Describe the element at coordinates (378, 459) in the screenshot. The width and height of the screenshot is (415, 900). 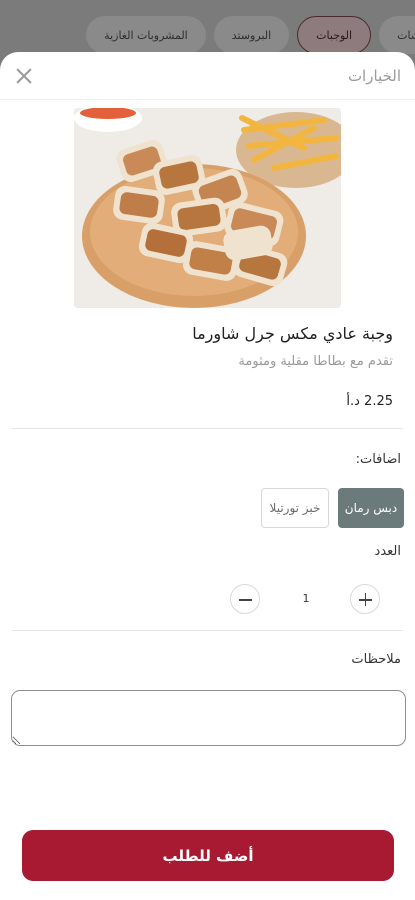
I see `addons-label: اضافات:` at that location.